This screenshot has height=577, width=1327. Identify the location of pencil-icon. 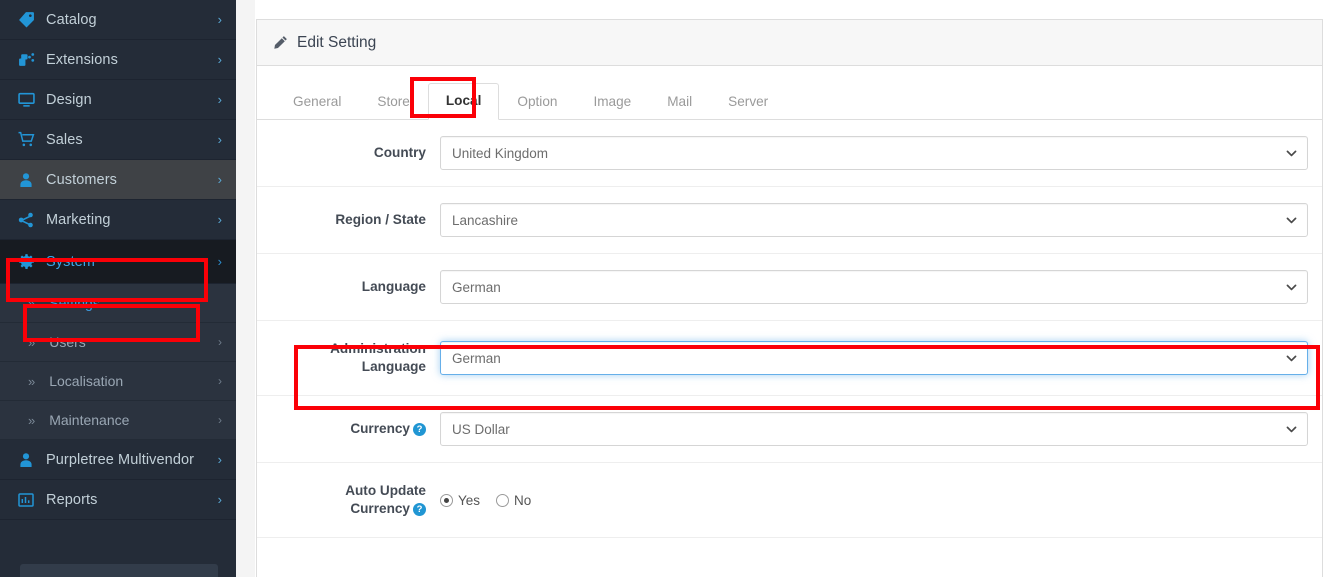
(280, 42).